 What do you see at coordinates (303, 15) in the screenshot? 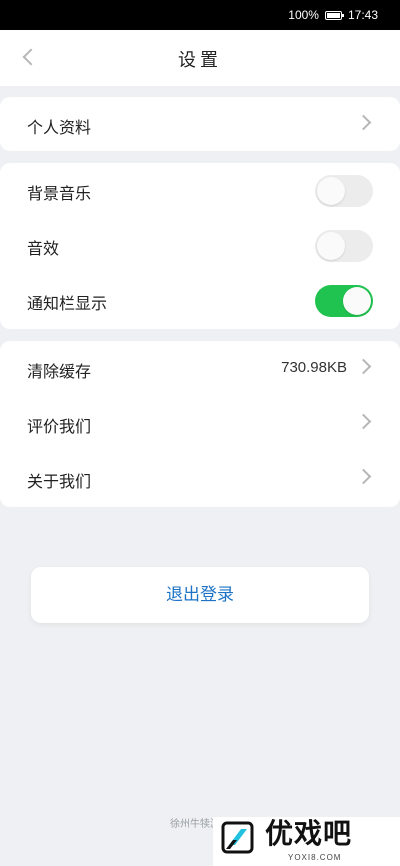
I see `battery-percent: 100%` at bounding box center [303, 15].